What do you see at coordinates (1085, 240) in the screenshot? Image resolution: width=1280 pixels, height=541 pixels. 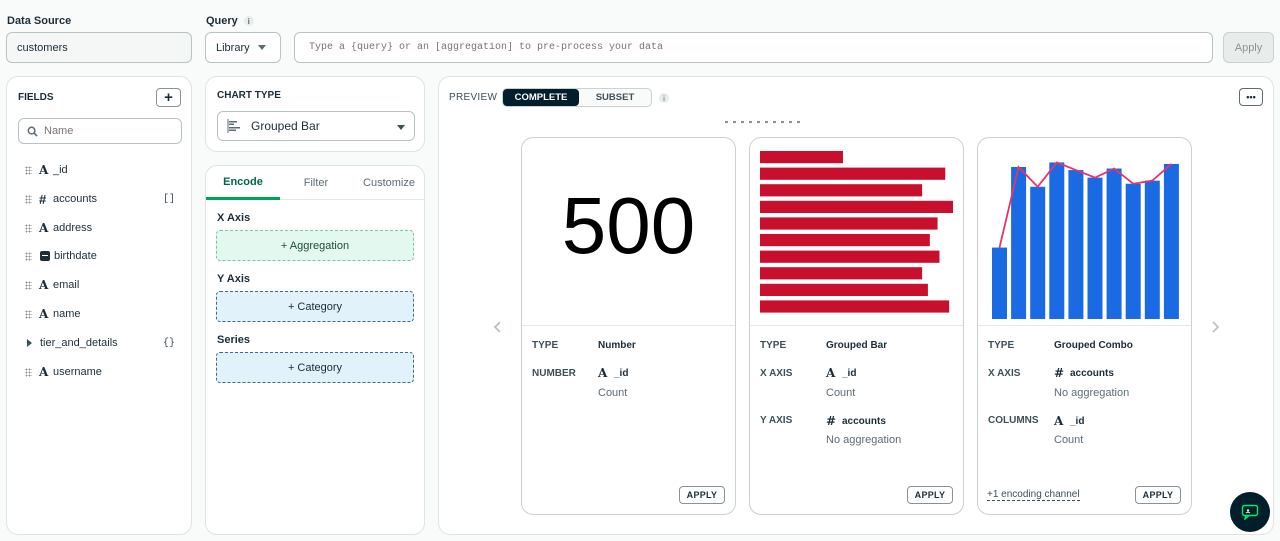 I see `grouped-combo-chart` at bounding box center [1085, 240].